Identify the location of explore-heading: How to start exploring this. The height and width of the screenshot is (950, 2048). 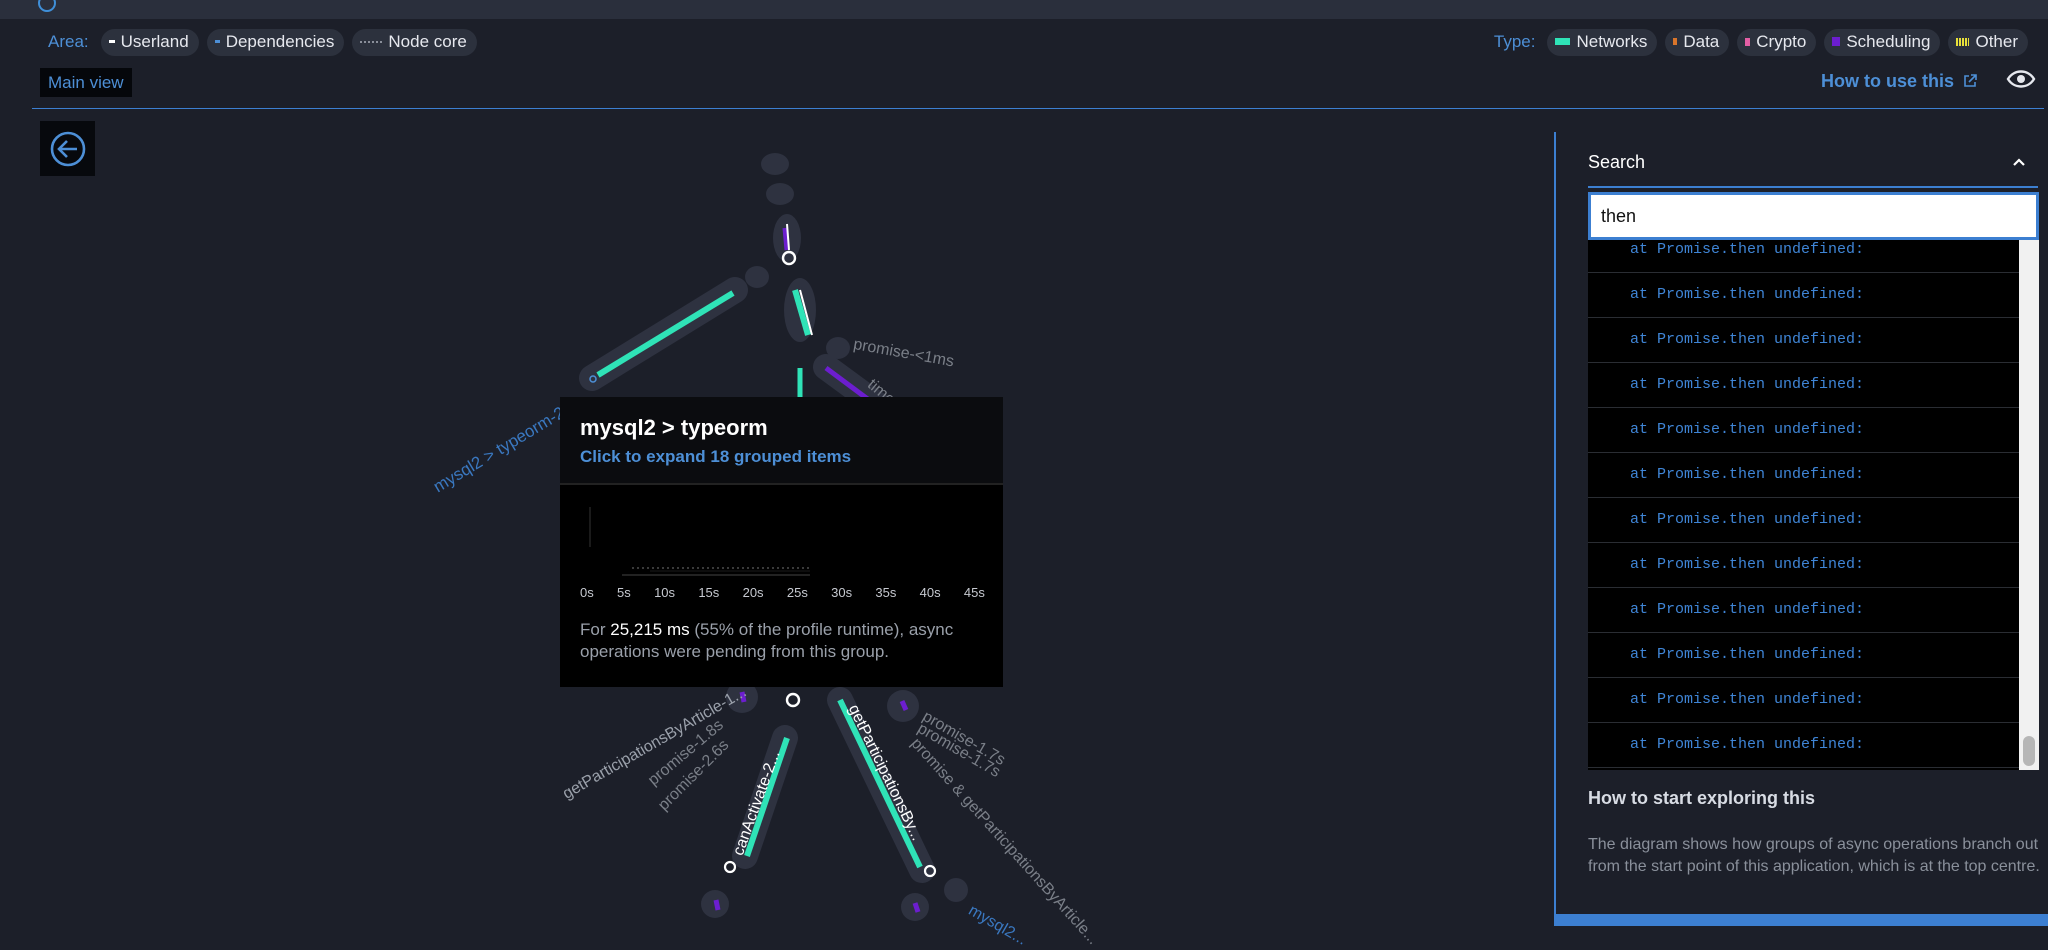
(1702, 798).